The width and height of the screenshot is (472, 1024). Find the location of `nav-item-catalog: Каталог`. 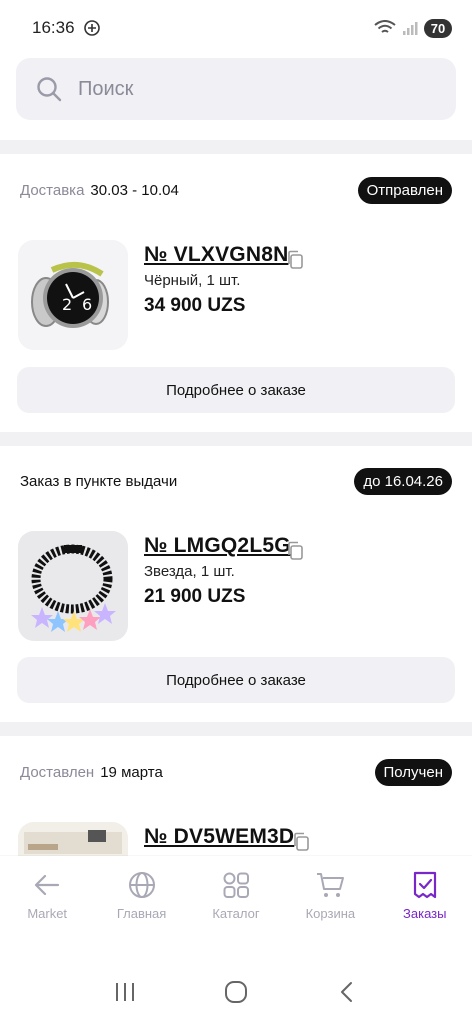

nav-item-catalog: Каталог is located at coordinates (236, 895).